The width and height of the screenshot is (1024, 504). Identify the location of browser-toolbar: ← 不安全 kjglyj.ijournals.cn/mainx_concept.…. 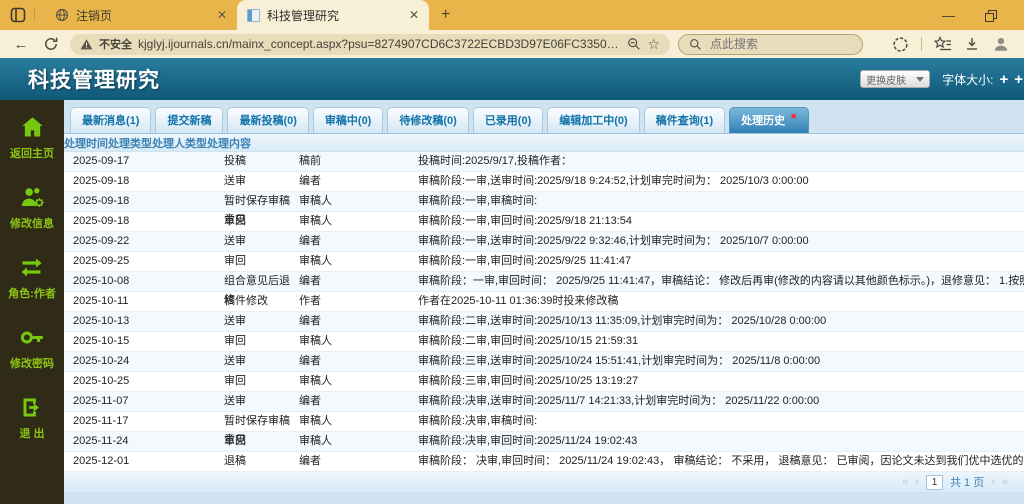
(512, 44).